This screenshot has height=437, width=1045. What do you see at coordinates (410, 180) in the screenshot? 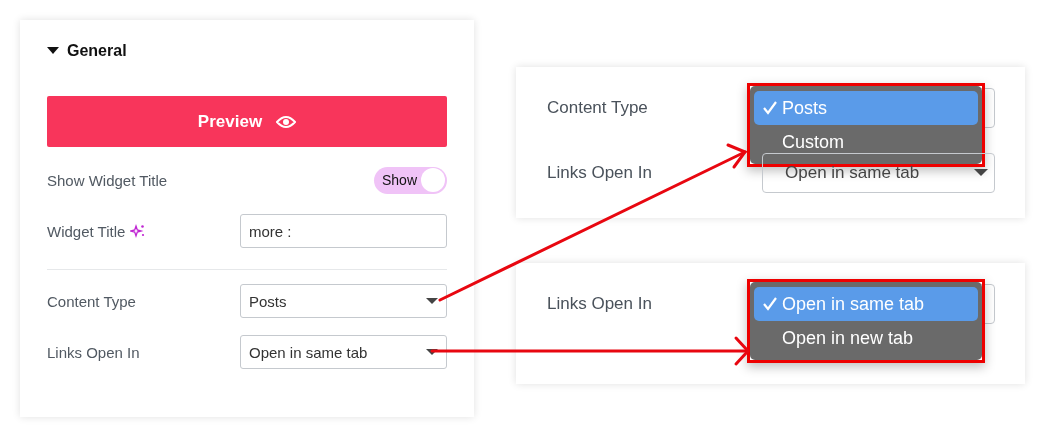
I see `toggle-switch: Show` at bounding box center [410, 180].